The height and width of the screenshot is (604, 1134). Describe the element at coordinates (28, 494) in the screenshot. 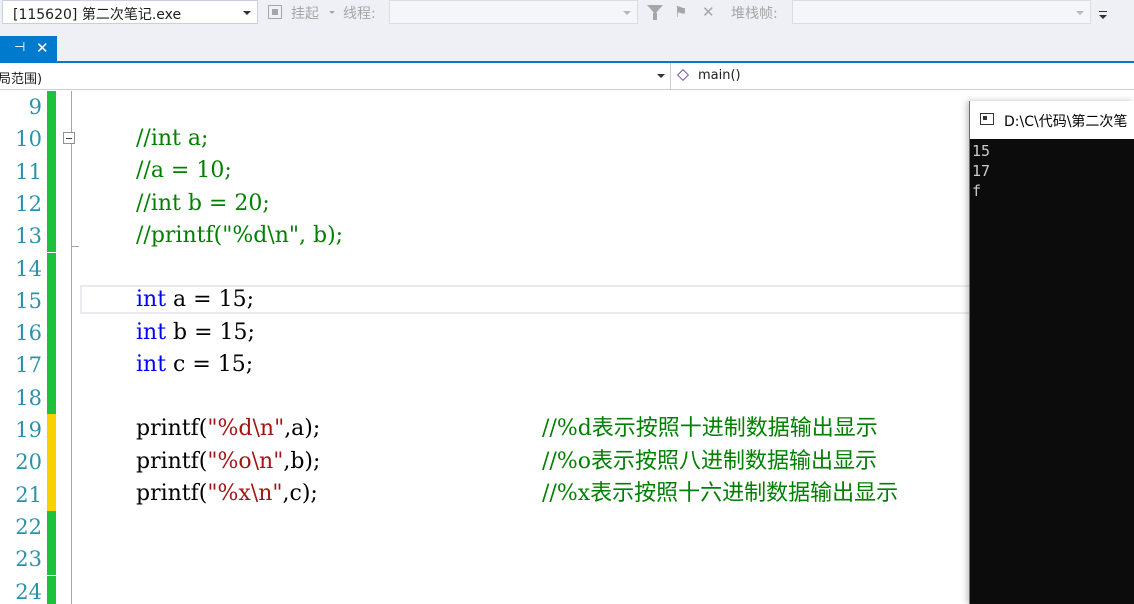

I see `line-number: 21` at that location.